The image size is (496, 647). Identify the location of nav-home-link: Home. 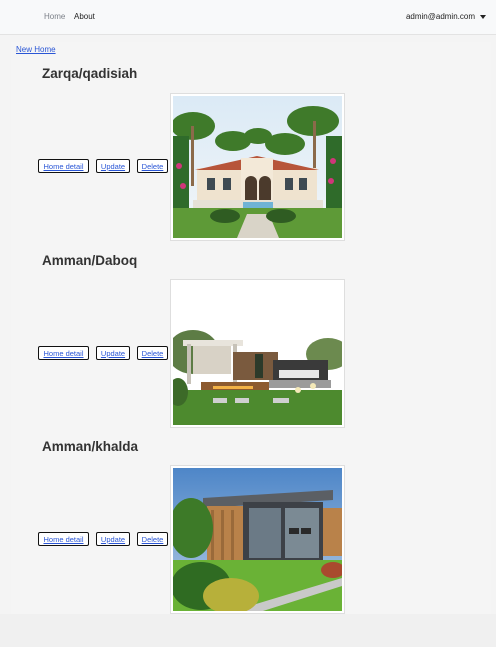
(54, 16).